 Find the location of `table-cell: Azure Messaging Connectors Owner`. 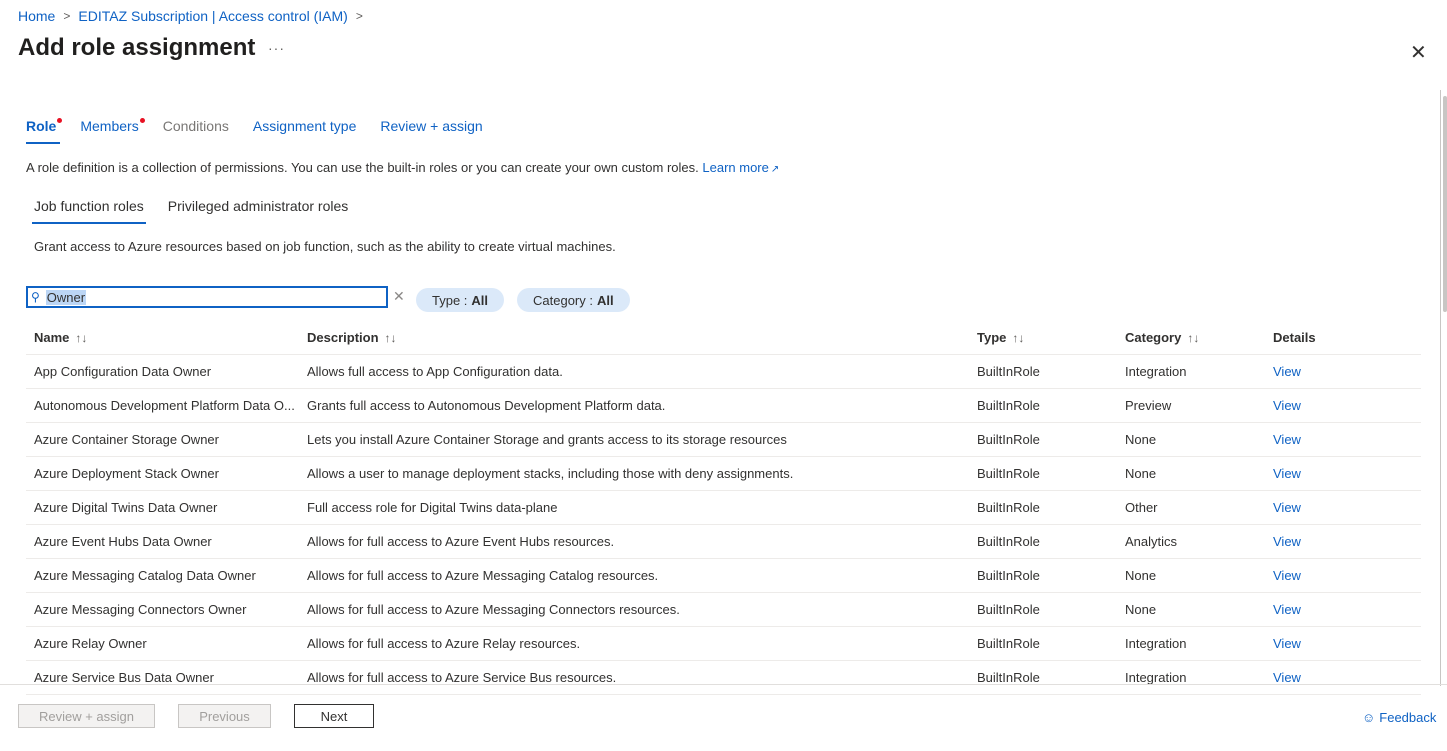

table-cell: Azure Messaging Connectors Owner is located at coordinates (162, 609).